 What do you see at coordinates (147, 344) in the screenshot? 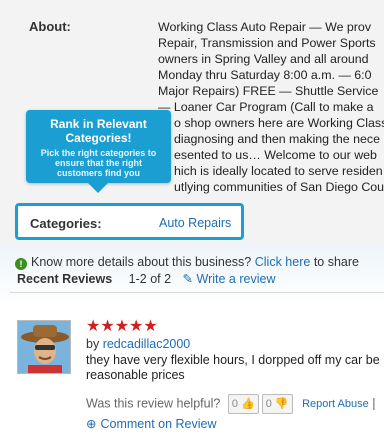
I see `reviewer-link: redcadillac2000` at bounding box center [147, 344].